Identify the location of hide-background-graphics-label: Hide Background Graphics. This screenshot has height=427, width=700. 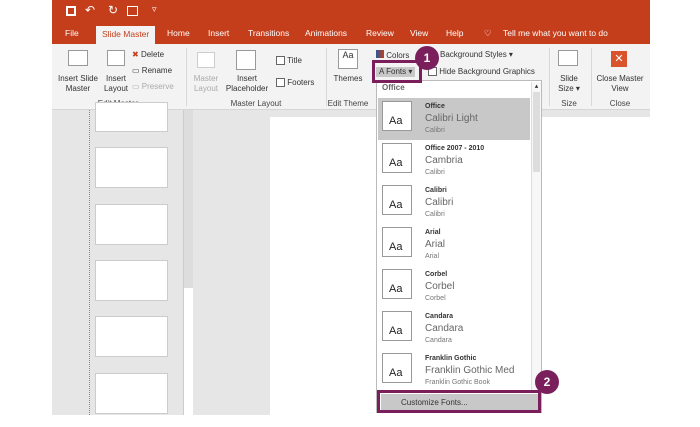
(487, 71).